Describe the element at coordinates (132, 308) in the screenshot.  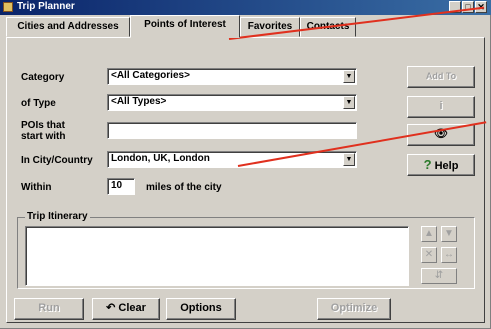
I see `clear-button-label: Clear` at that location.